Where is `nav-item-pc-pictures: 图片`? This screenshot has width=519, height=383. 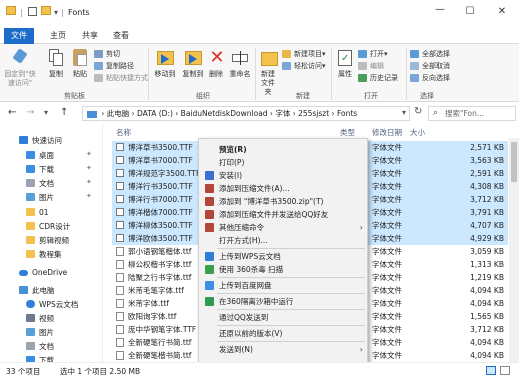
nav-item-pc-pictures: 图片 is located at coordinates (40, 332).